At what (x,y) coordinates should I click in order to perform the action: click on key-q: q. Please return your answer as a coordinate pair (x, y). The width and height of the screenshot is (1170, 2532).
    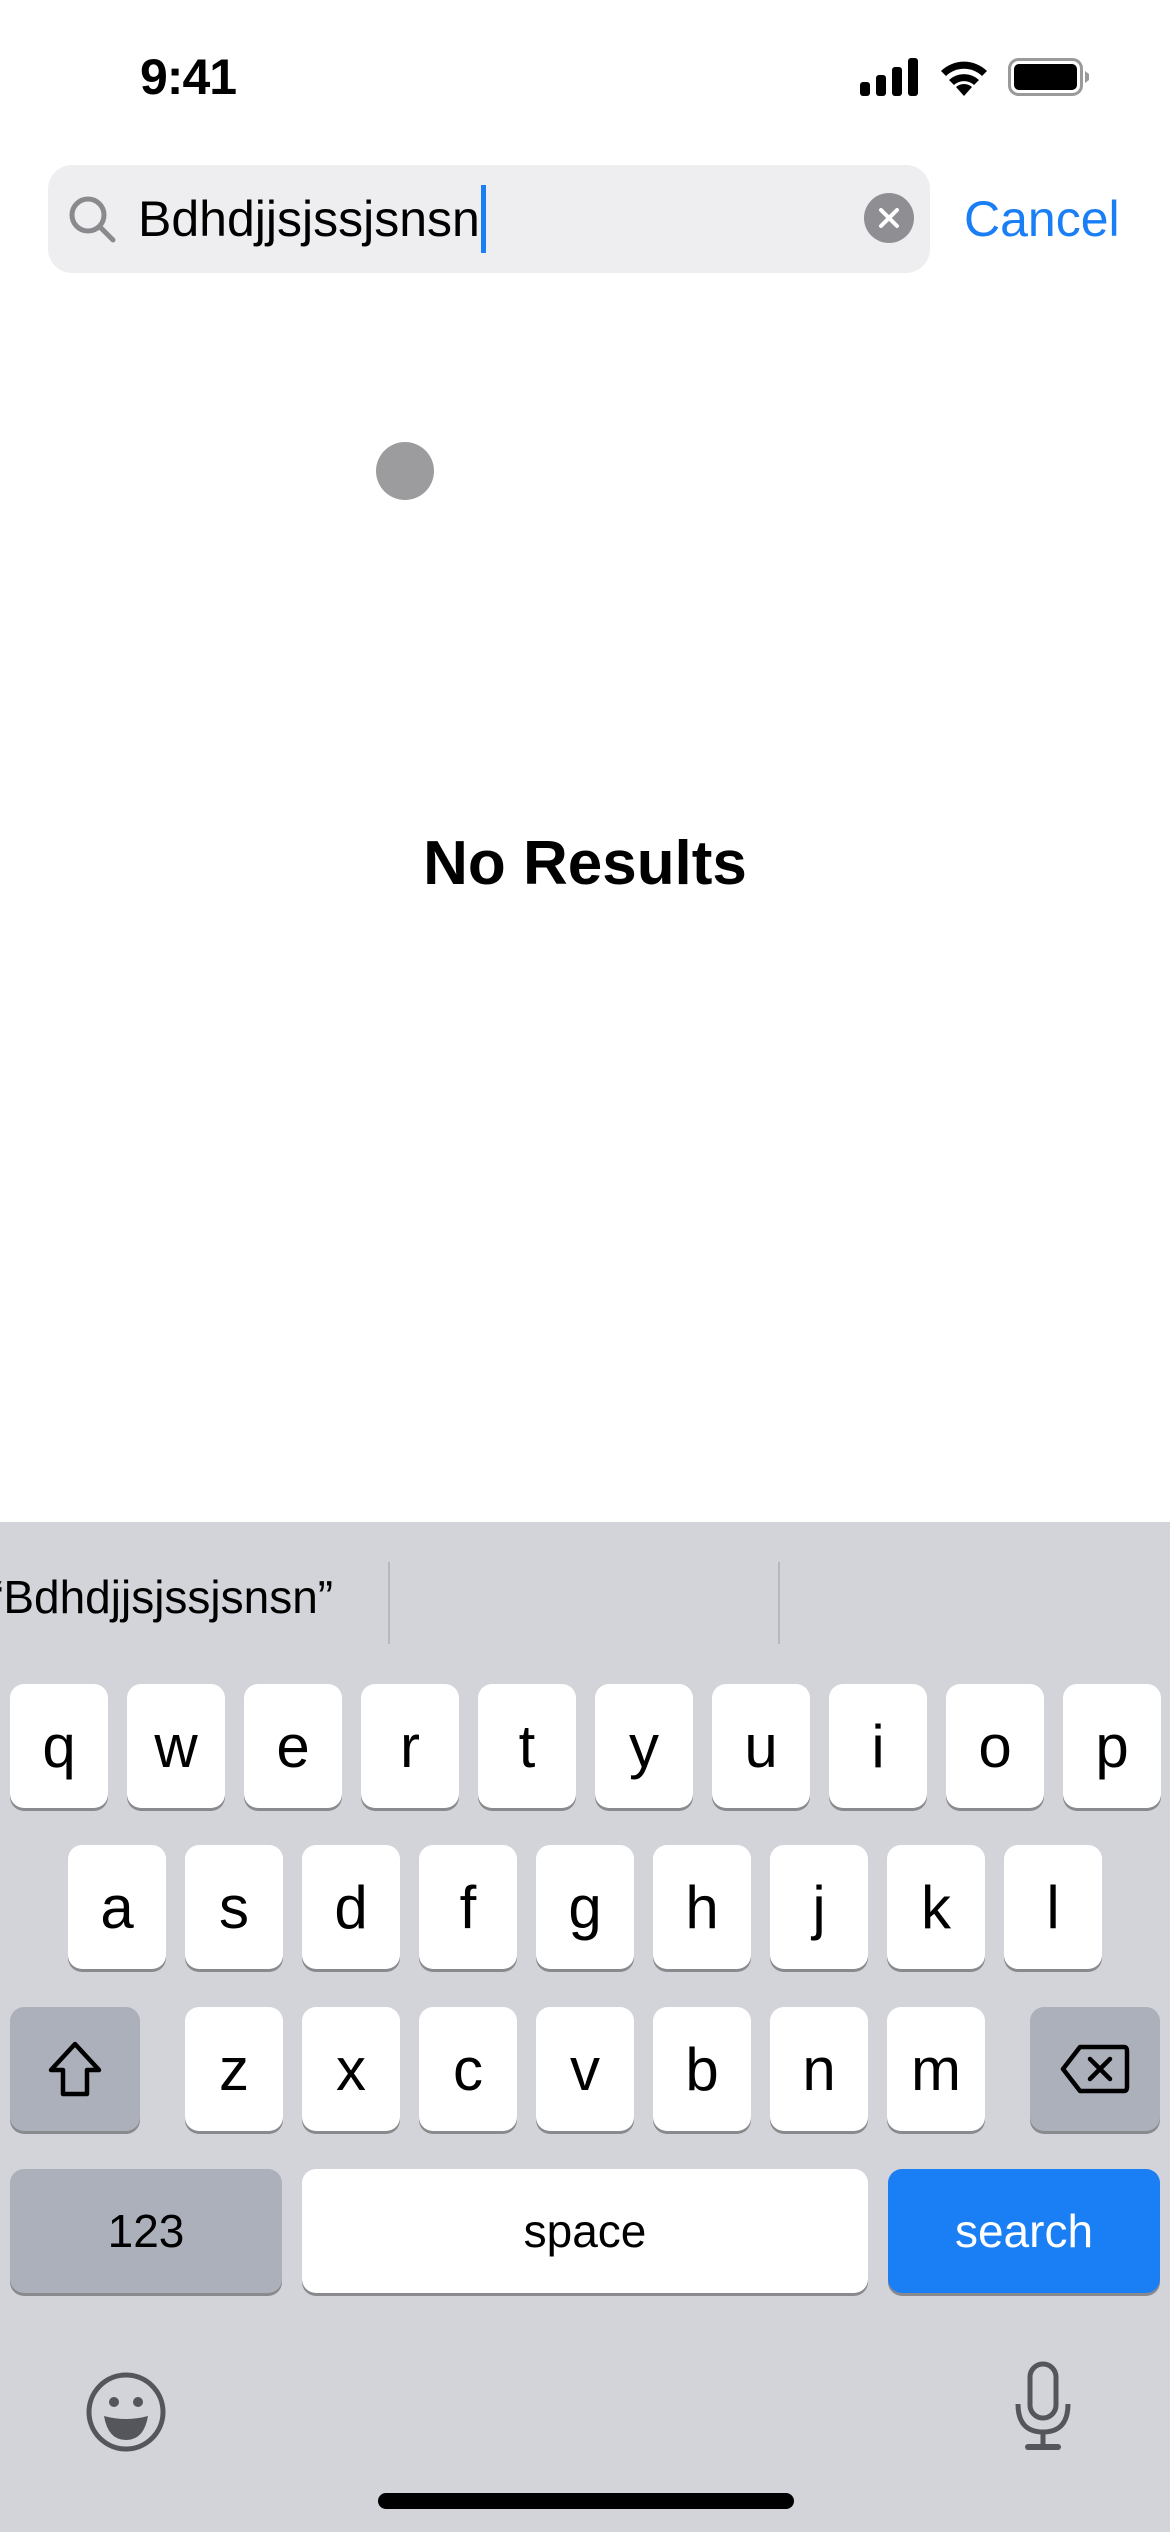
    Looking at the image, I should click on (59, 1746).